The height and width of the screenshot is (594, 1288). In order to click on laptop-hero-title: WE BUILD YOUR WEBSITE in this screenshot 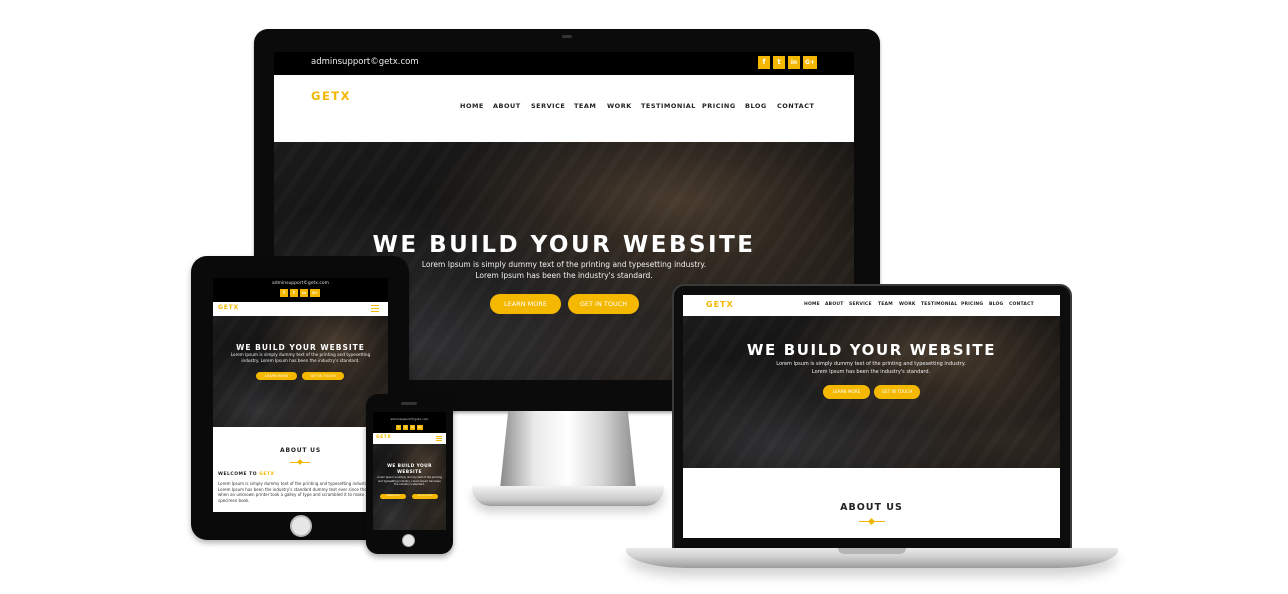, I will do `click(871, 350)`.